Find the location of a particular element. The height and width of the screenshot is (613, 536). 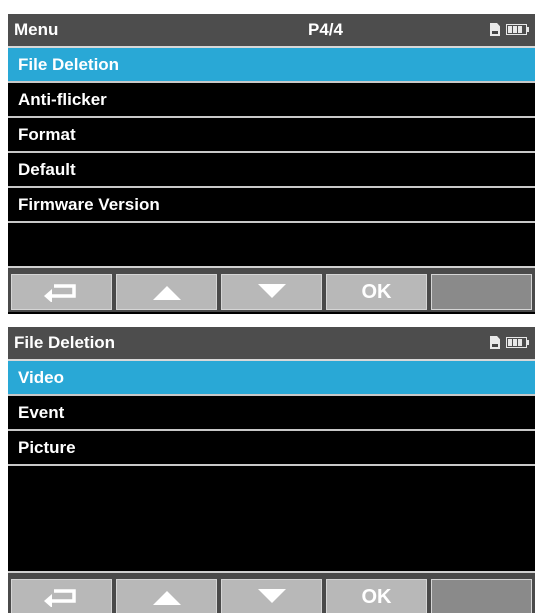

menu-item-file-deletion: File Deletion is located at coordinates (271, 65).